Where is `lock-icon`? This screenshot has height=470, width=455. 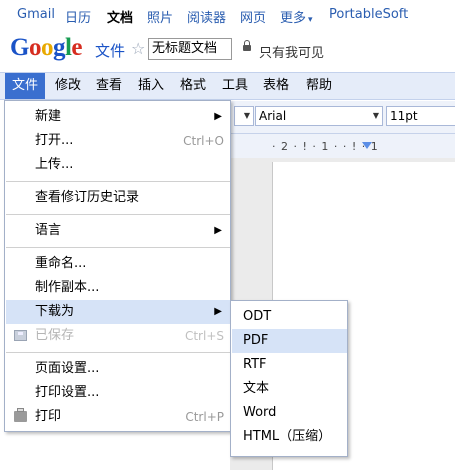 lock-icon is located at coordinates (247, 45).